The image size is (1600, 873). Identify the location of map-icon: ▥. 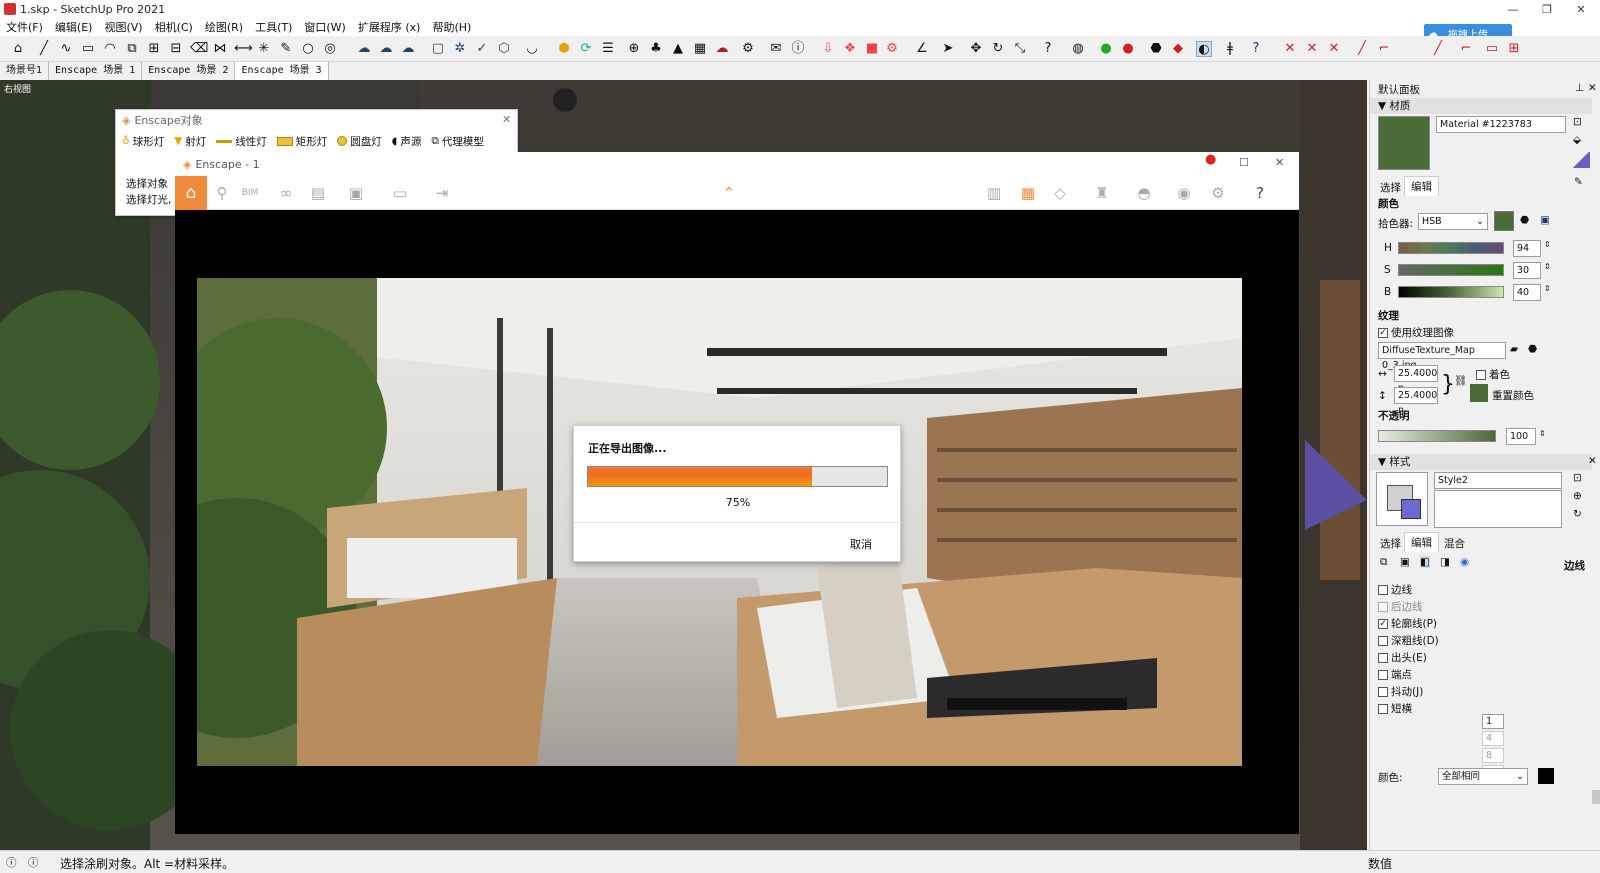
(994, 193).